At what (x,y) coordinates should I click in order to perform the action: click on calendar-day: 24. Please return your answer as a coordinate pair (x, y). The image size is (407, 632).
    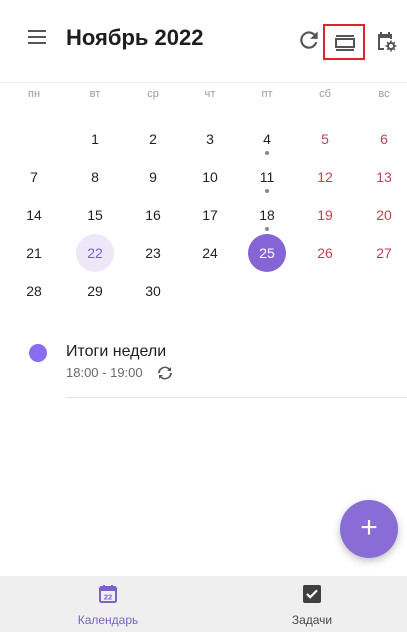
    Looking at the image, I should click on (210, 253).